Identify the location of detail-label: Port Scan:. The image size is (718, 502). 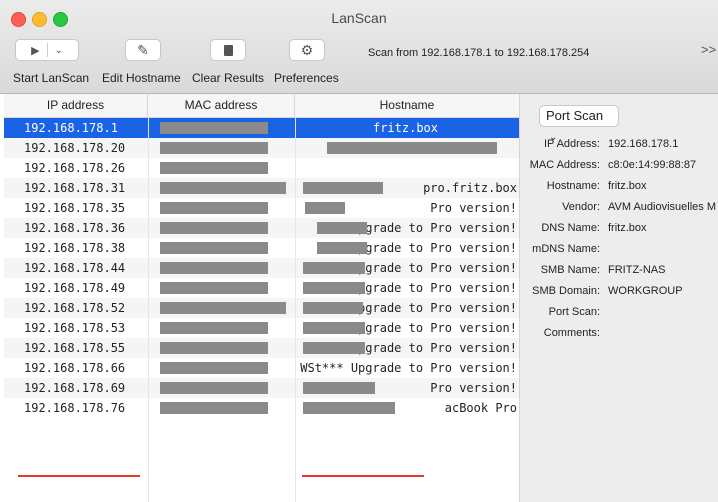
(574, 312).